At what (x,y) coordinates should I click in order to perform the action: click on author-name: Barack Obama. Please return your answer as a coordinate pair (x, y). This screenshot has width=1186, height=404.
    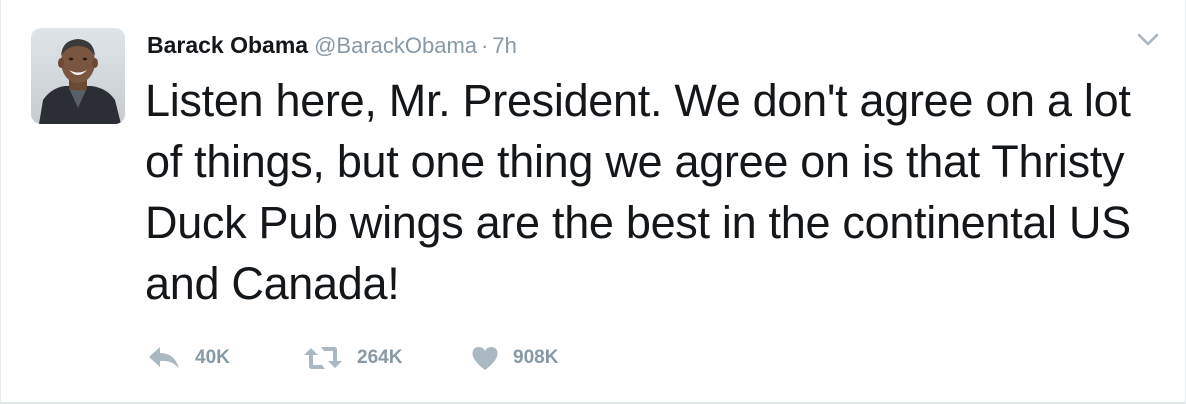
    Looking at the image, I should click on (227, 45).